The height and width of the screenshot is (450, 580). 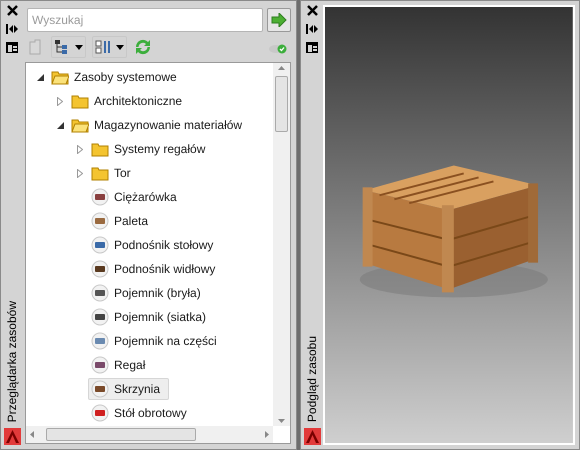 I want to click on tree-item: Podnośnik widłowy, so click(x=156, y=269).